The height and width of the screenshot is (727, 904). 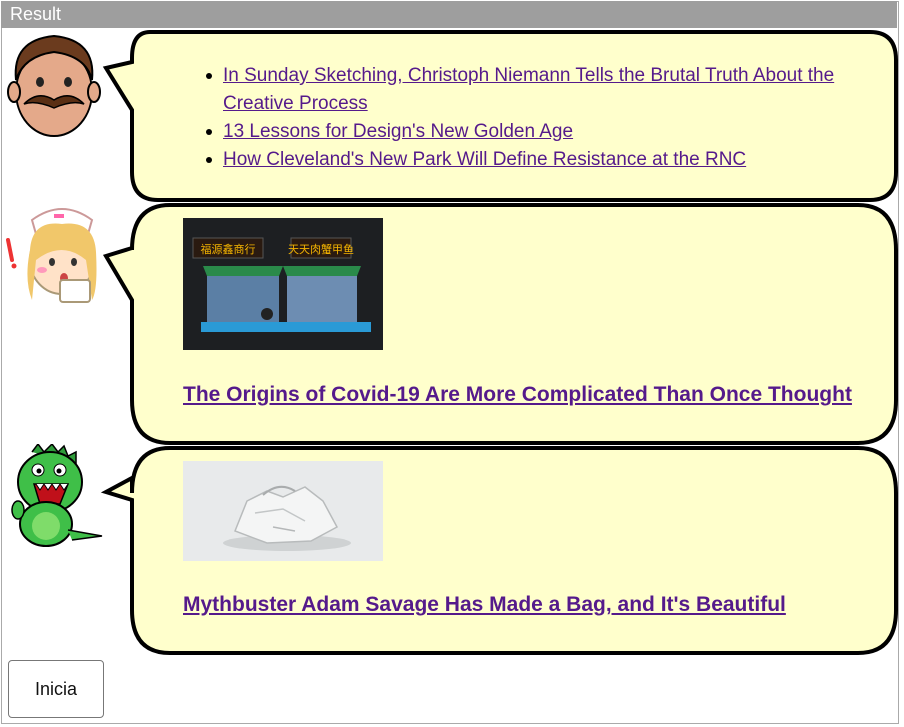 I want to click on svg-text: 福源鑫商行, so click(x=228, y=249).